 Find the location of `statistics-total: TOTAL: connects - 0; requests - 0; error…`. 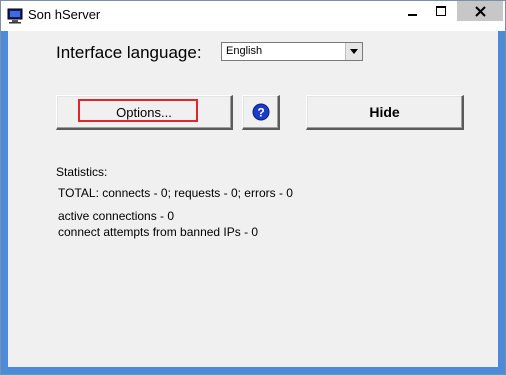

statistics-total: TOTAL: connects - 0; requests - 0; error… is located at coordinates (175, 193).